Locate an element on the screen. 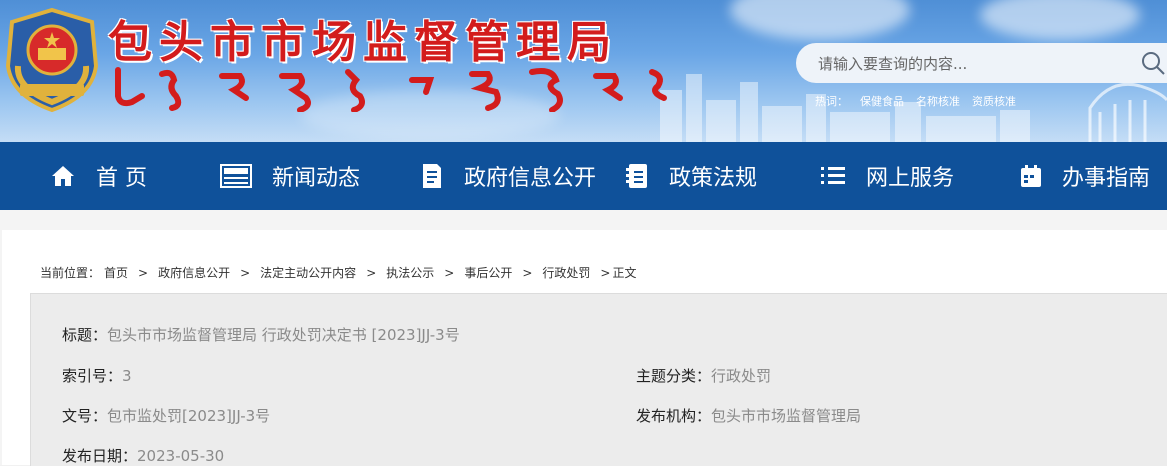 Image resolution: width=1167 pixels, height=466 pixels. nav-item-online-service: 网上服务 is located at coordinates (887, 176).